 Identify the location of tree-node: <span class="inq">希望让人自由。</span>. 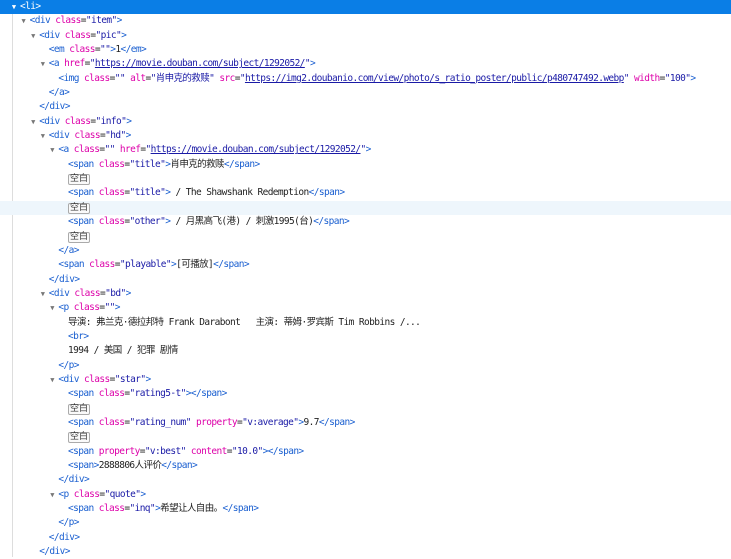
(365, 509).